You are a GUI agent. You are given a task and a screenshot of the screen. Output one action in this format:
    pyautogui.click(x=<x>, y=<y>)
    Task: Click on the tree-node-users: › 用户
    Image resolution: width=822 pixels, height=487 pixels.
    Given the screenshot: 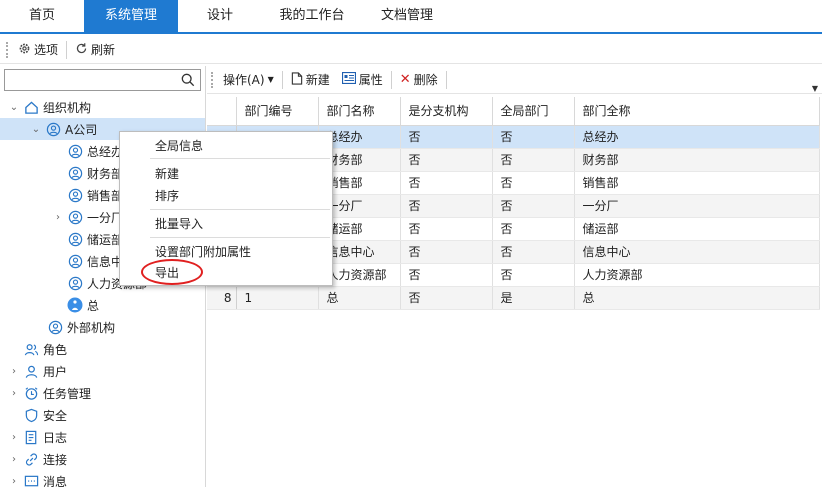 What is the action you would take?
    pyautogui.click(x=102, y=371)
    